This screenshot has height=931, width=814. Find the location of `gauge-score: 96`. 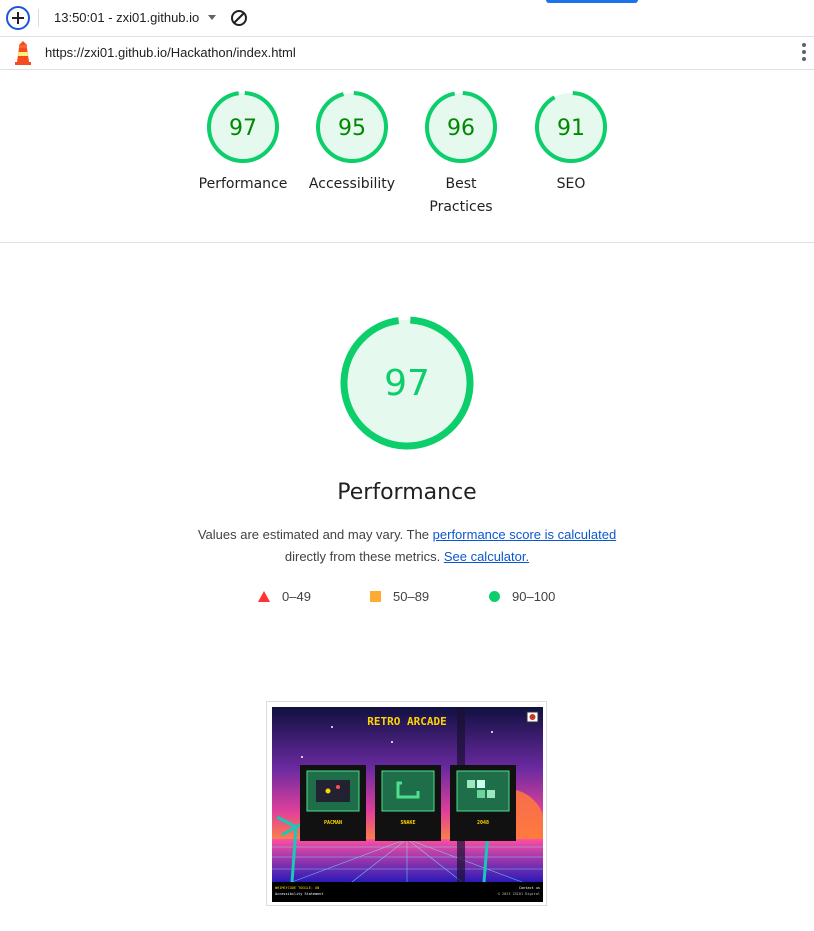

gauge-score: 96 is located at coordinates (461, 128).